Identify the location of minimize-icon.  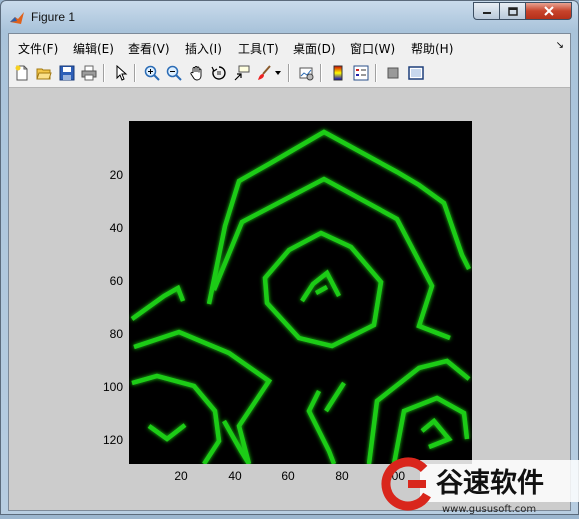
(486, 13).